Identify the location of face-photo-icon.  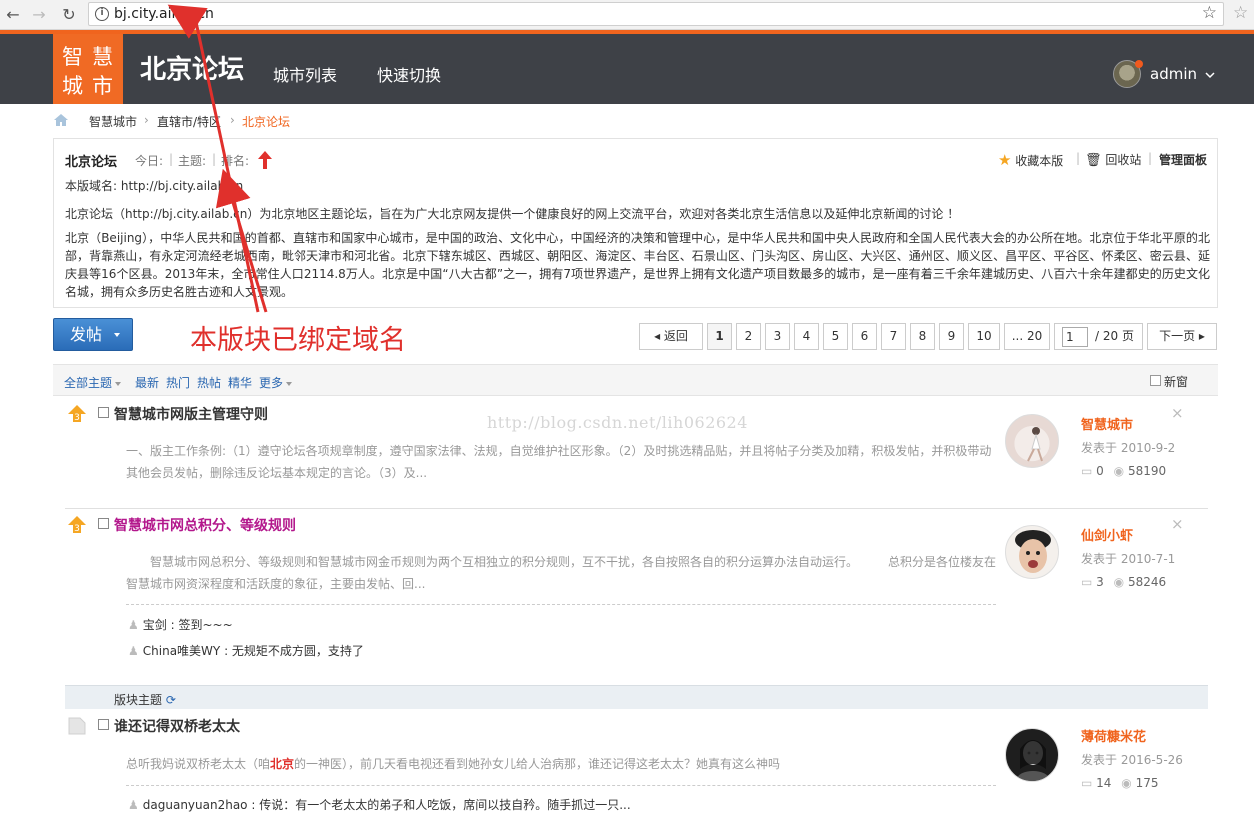
(1033, 551).